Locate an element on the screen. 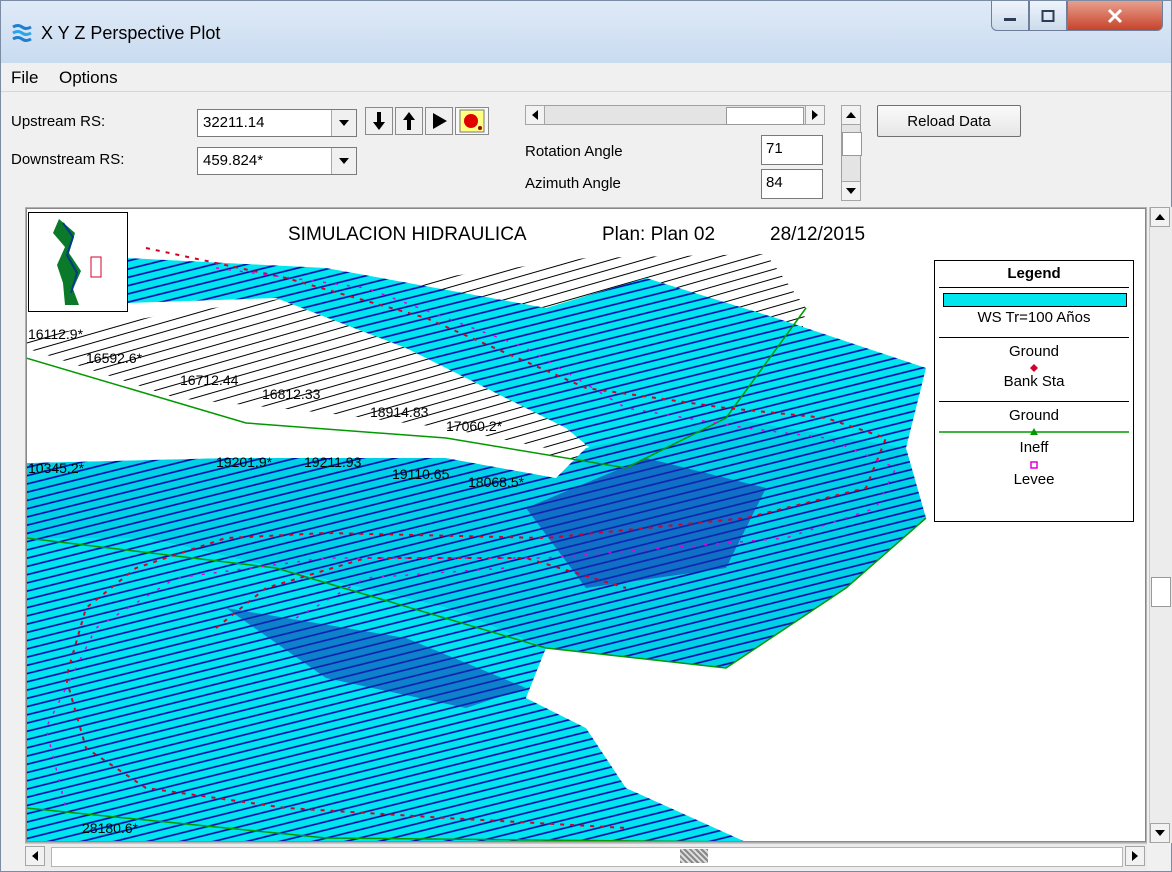 Image resolution: width=1172 pixels, height=872 pixels. river-thumbnail-icon is located at coordinates (77, 262).